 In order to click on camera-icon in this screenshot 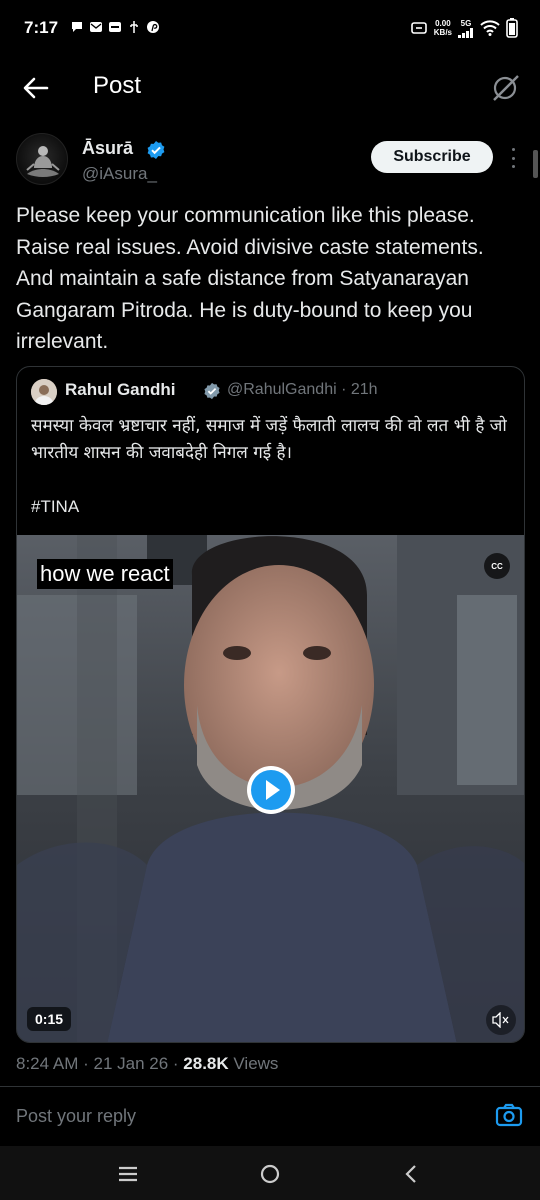, I will do `click(509, 1115)`.